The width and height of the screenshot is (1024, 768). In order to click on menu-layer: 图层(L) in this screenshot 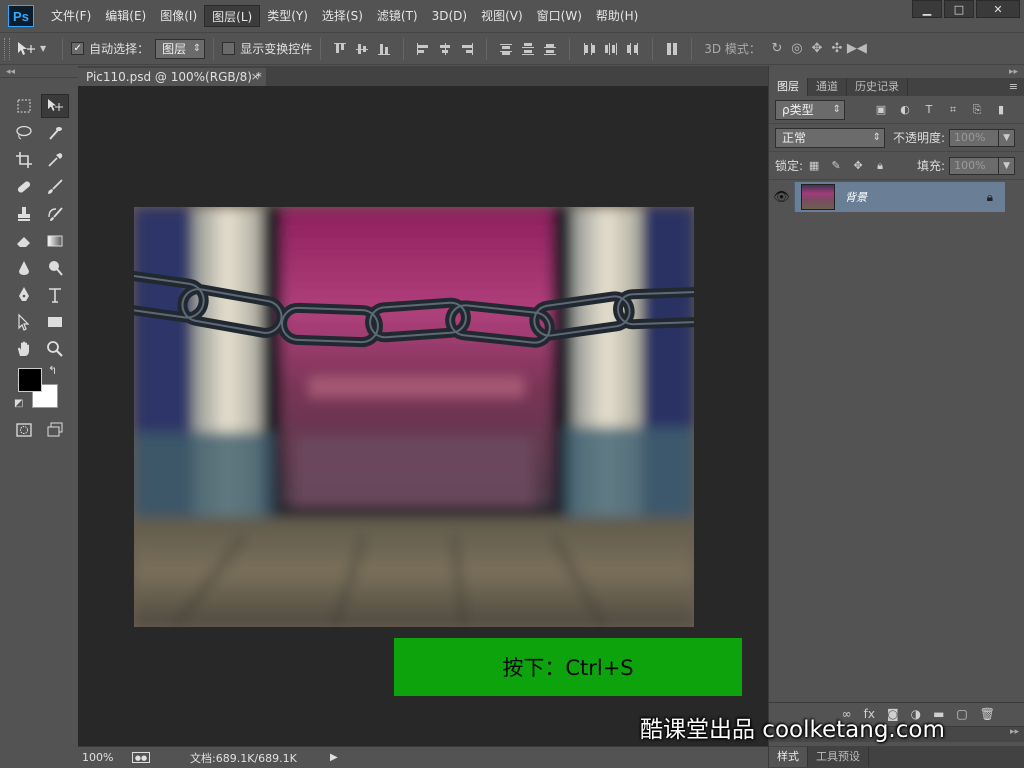, I will do `click(232, 16)`.